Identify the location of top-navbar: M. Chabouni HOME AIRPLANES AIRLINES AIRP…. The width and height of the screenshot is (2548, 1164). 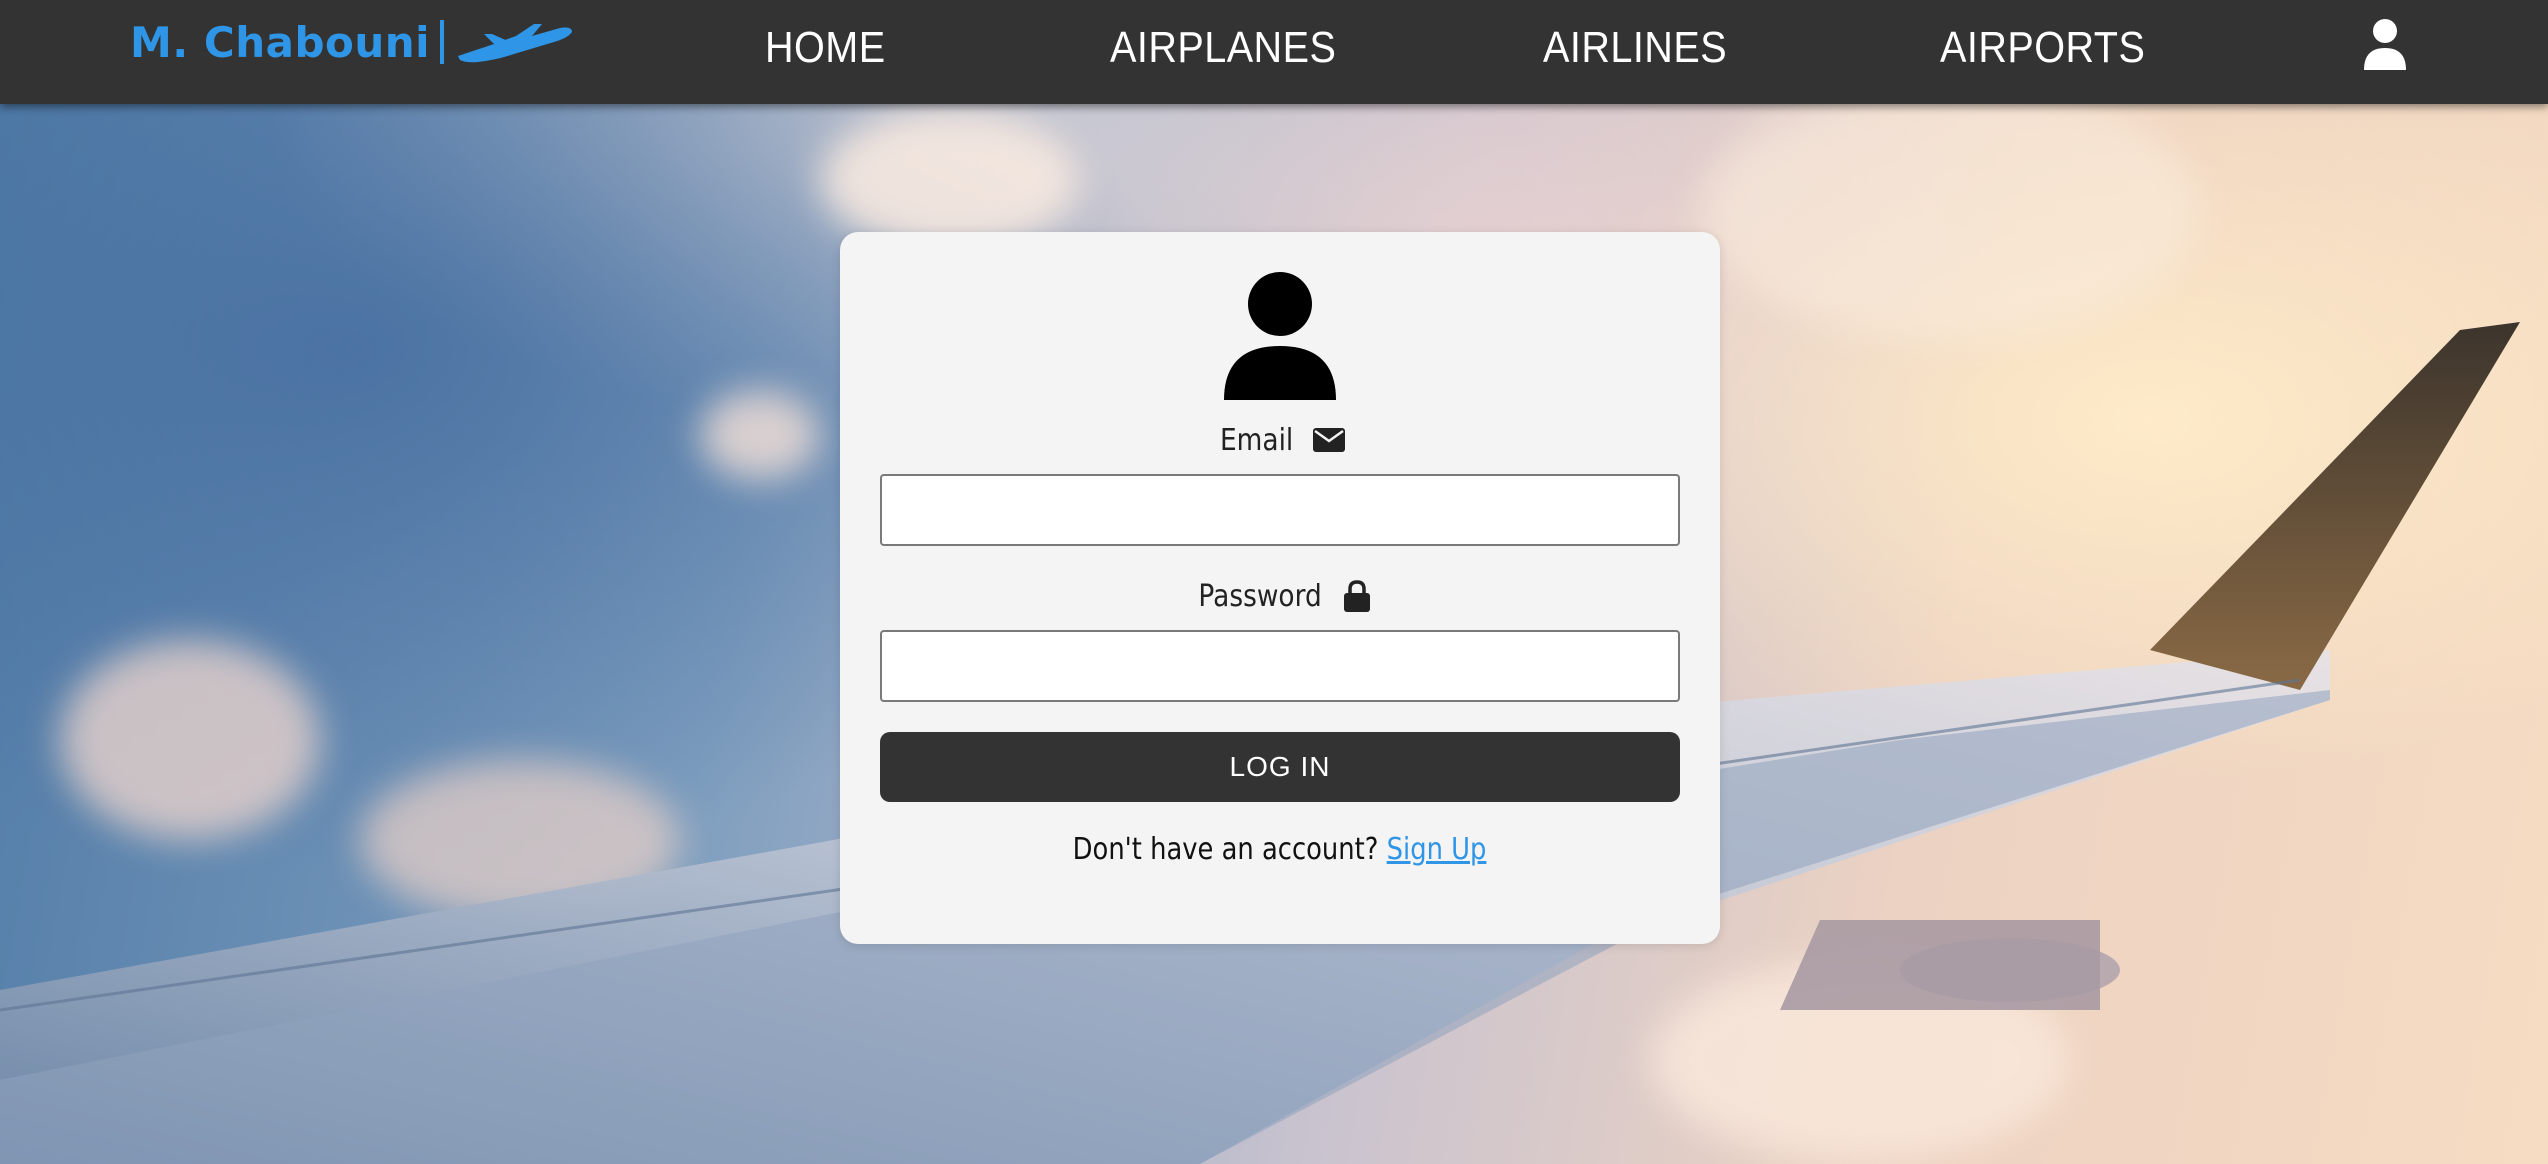
(1274, 52).